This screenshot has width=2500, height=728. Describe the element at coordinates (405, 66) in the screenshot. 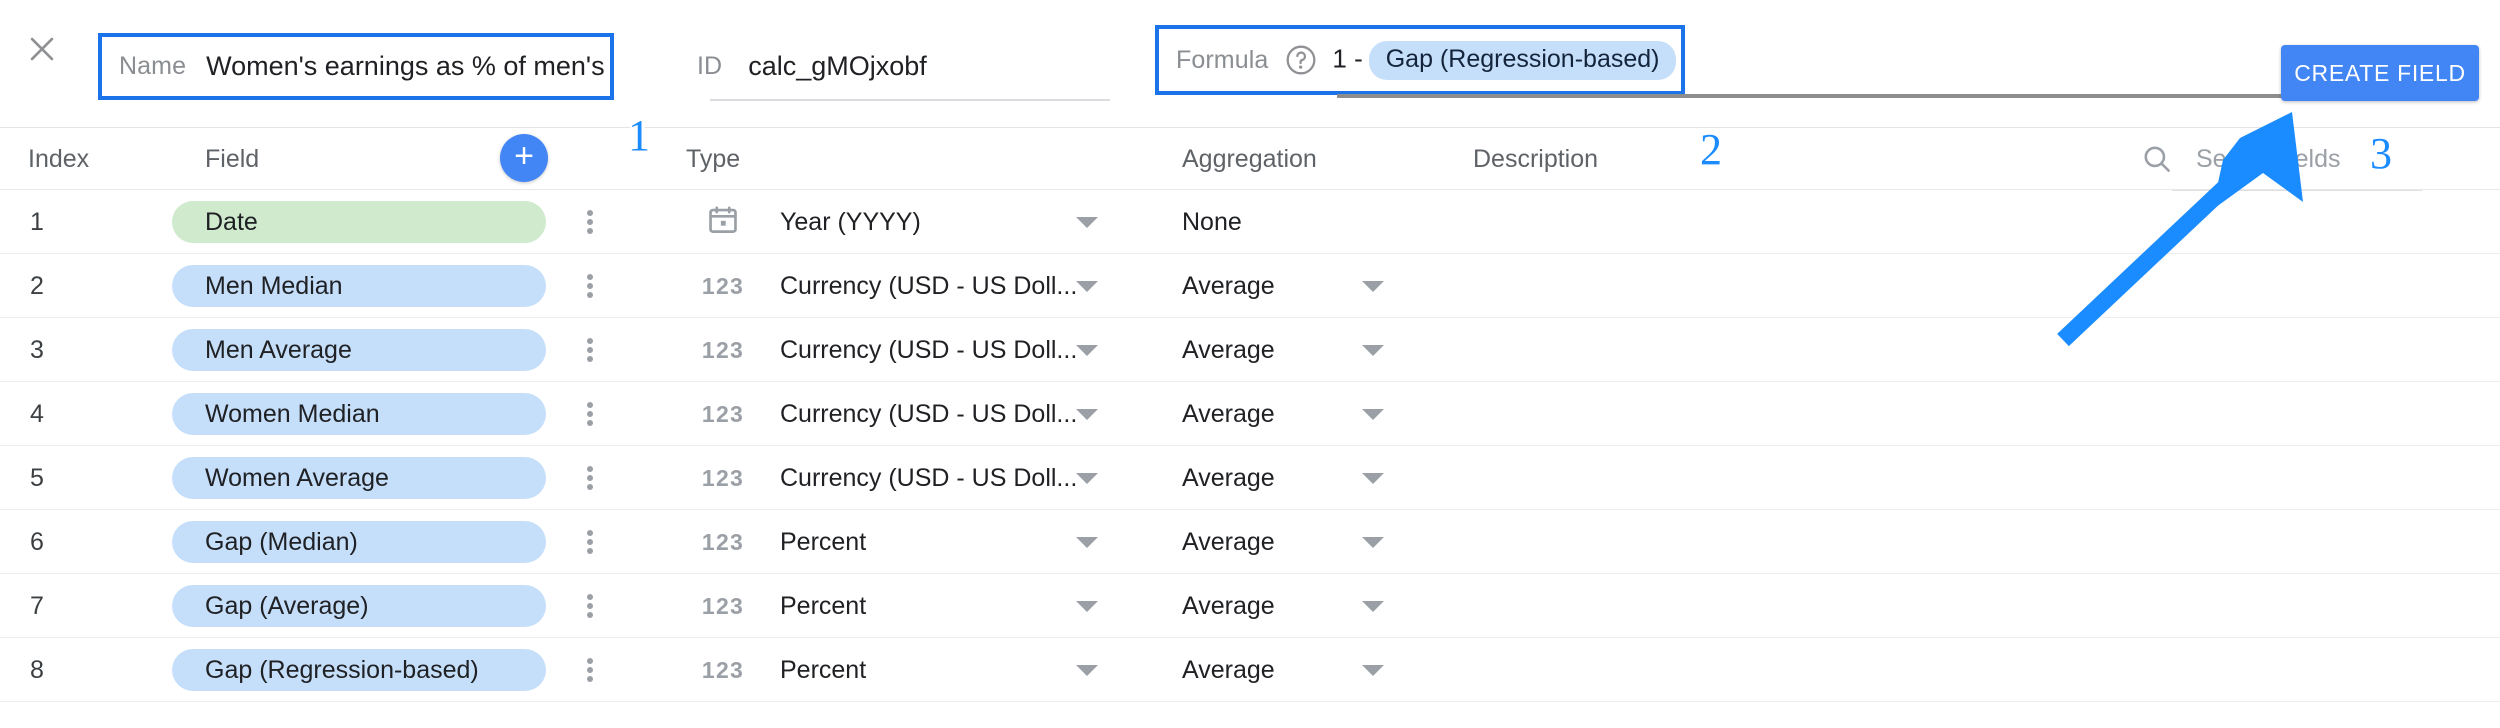

I see `name-input: Women's earnings as % of men's` at that location.